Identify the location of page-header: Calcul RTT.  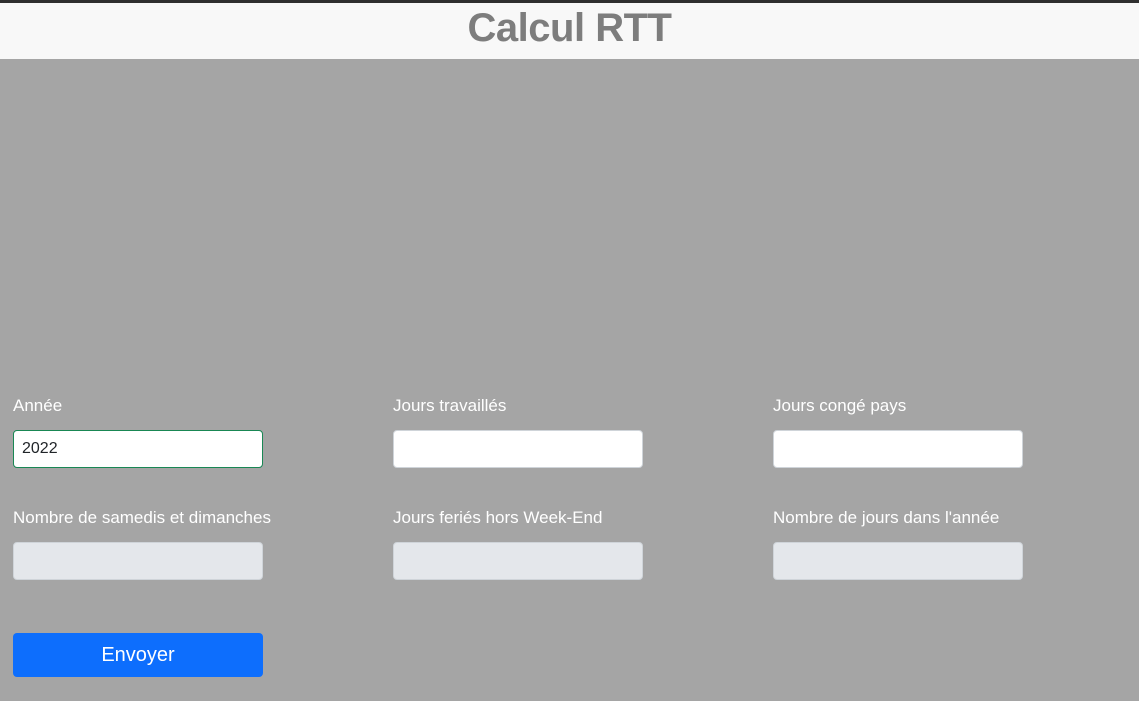
(569, 31).